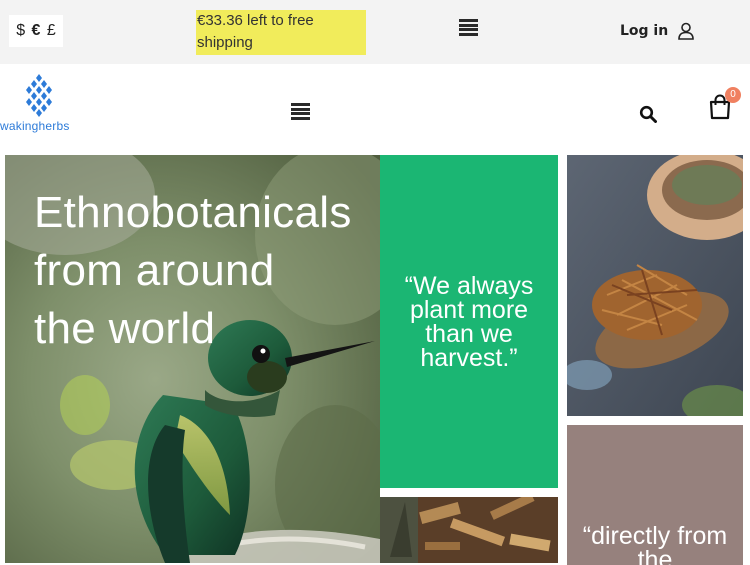 This screenshot has height=565, width=750. I want to click on site-logo: wakingherbs, so click(40, 103).